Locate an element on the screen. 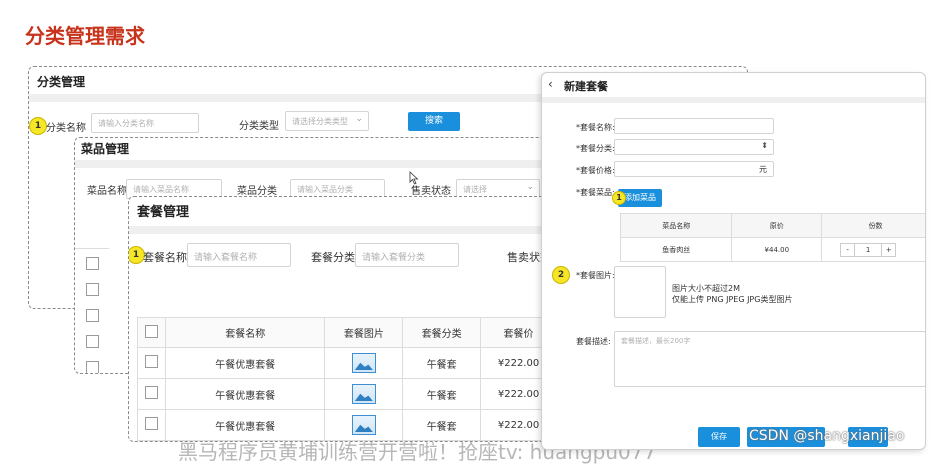 This screenshot has width=936, height=465. dish-table-edge is located at coordinates (92, 310).